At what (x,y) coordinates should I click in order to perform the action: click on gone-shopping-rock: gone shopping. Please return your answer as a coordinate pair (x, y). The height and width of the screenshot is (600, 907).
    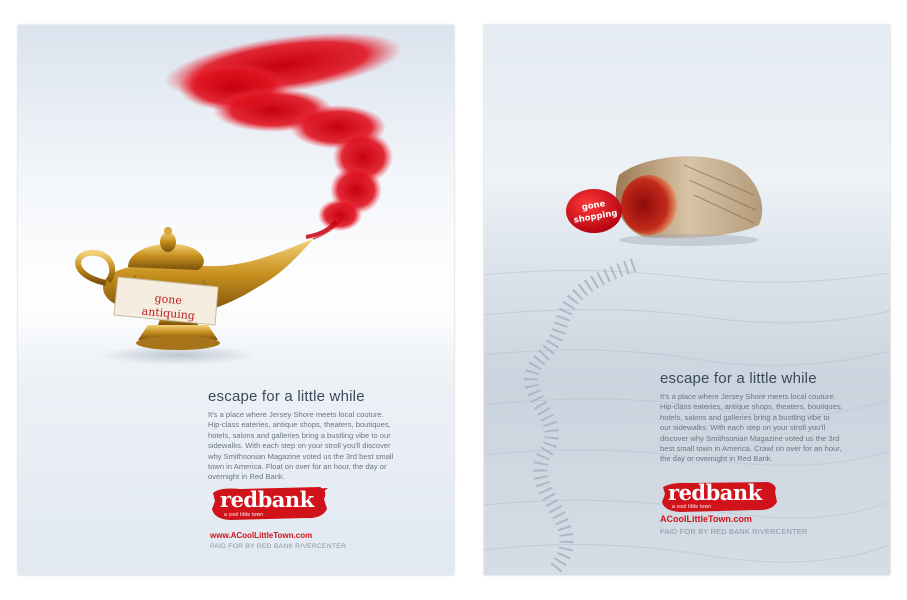
    Looking at the image, I should click on (594, 211).